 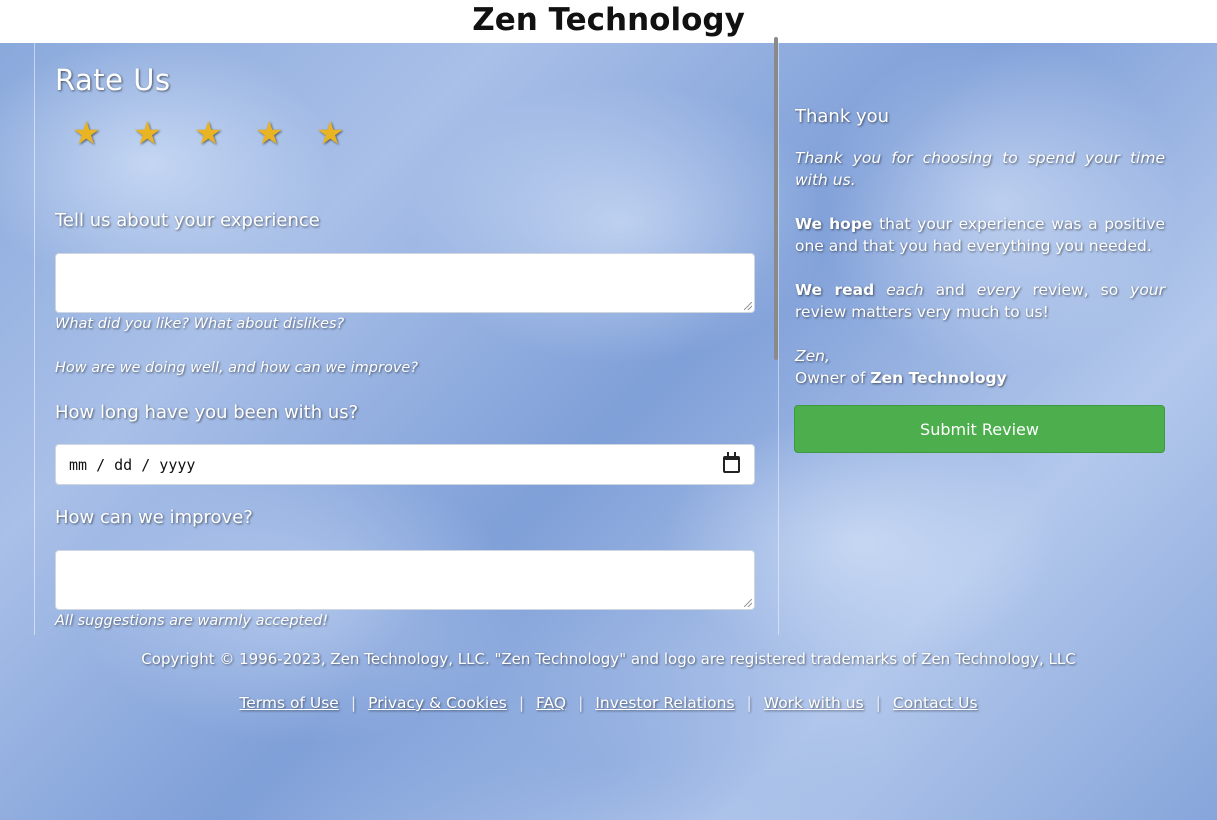 I want to click on improve-textarea, so click(x=405, y=580).